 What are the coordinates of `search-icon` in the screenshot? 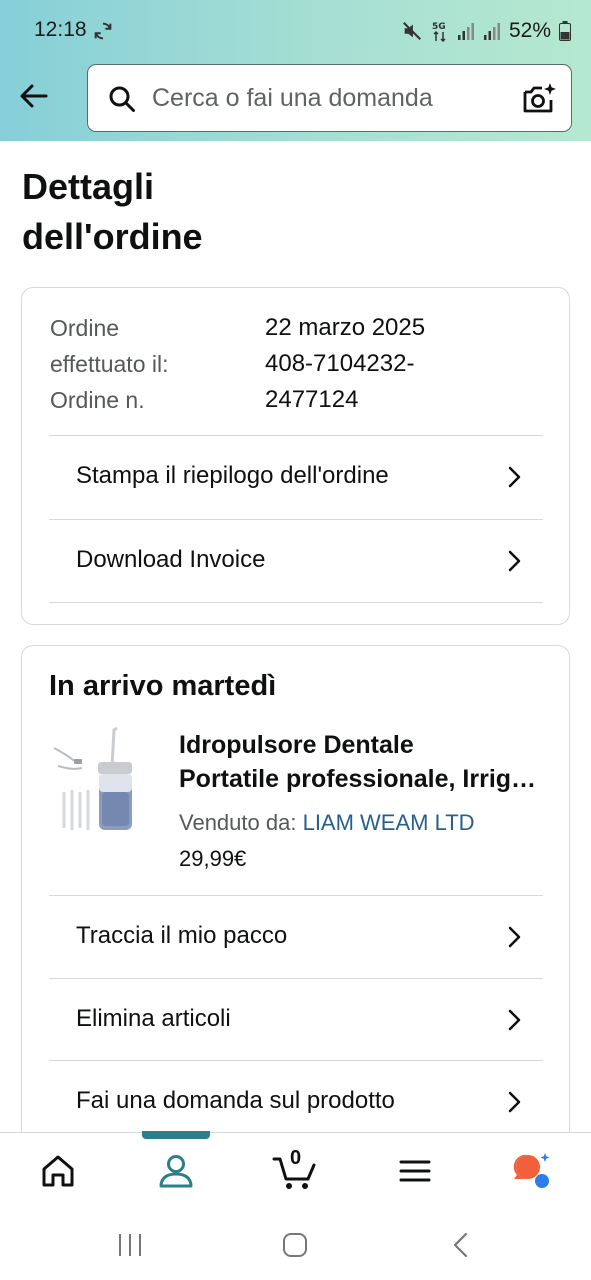 It's located at (122, 99).